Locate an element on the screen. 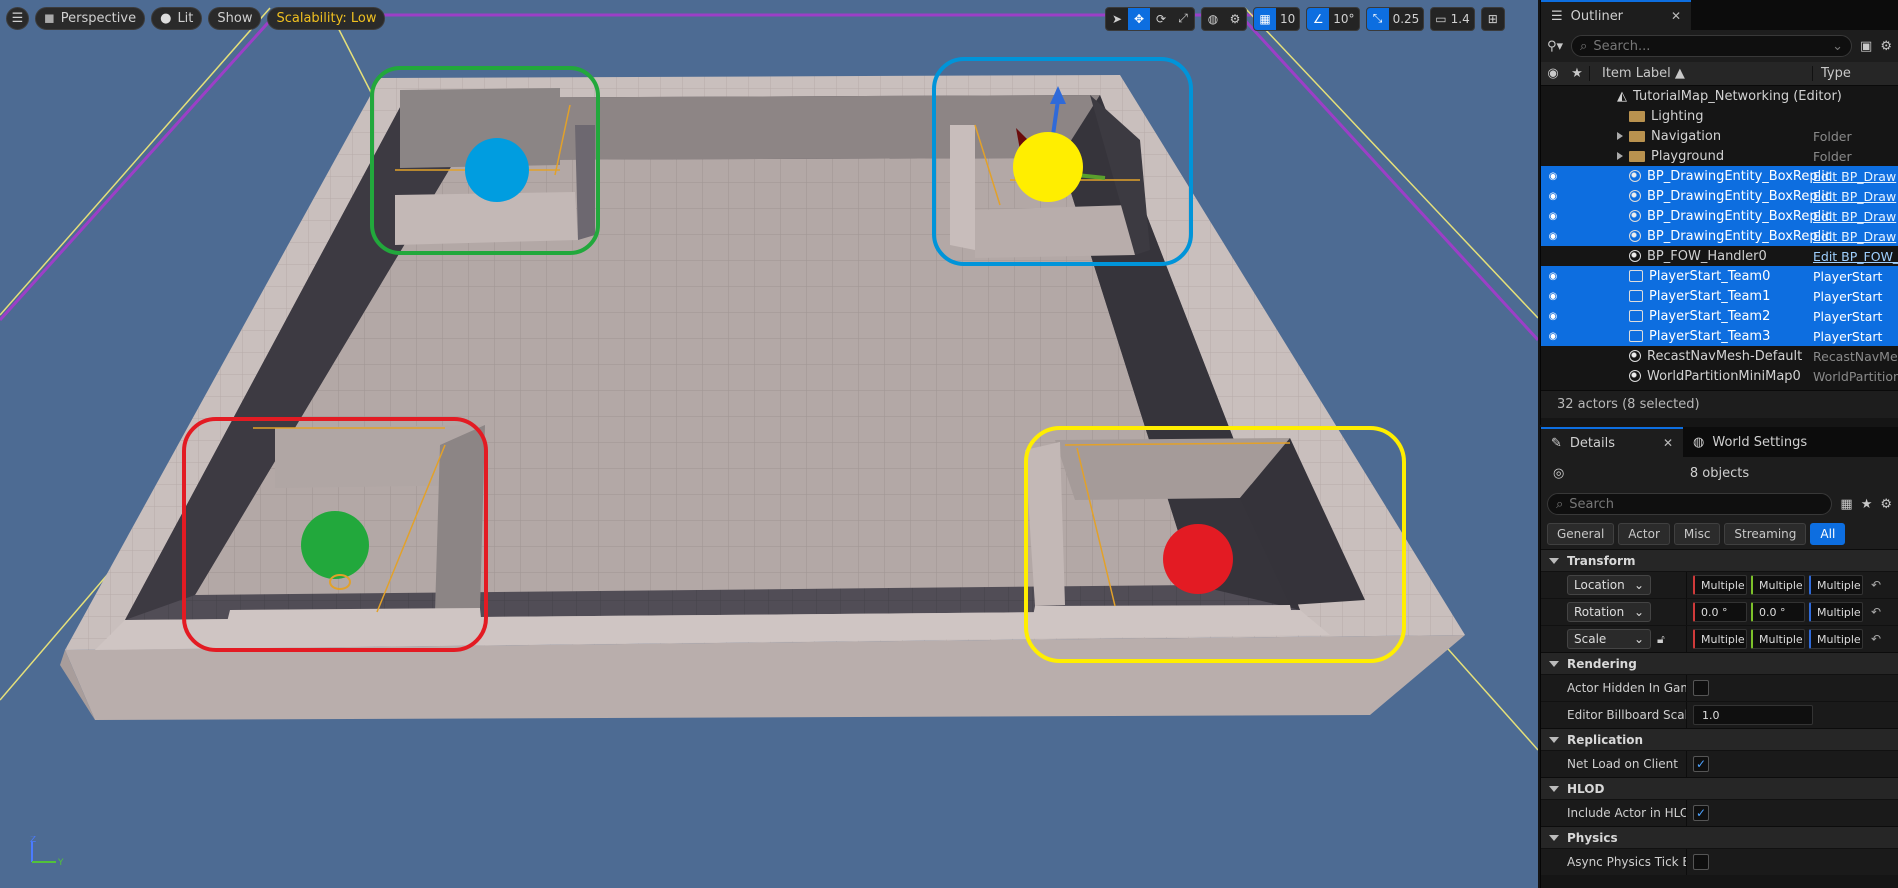 The width and height of the screenshot is (1898, 888). rotation-z-field: Multiple is located at coordinates (1836, 612).